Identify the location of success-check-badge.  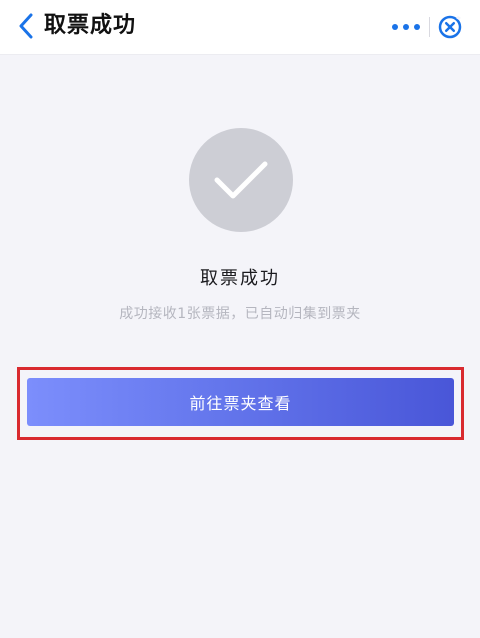
(241, 180).